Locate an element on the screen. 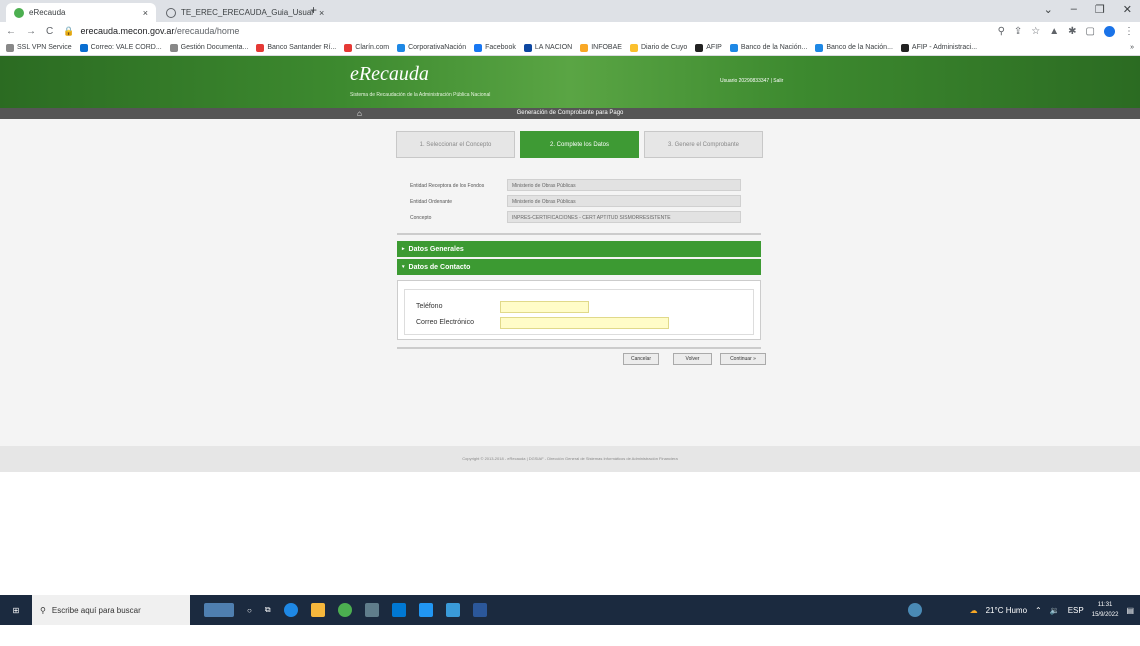  bookmark-star-icon: ☆ is located at coordinates (1035, 31).